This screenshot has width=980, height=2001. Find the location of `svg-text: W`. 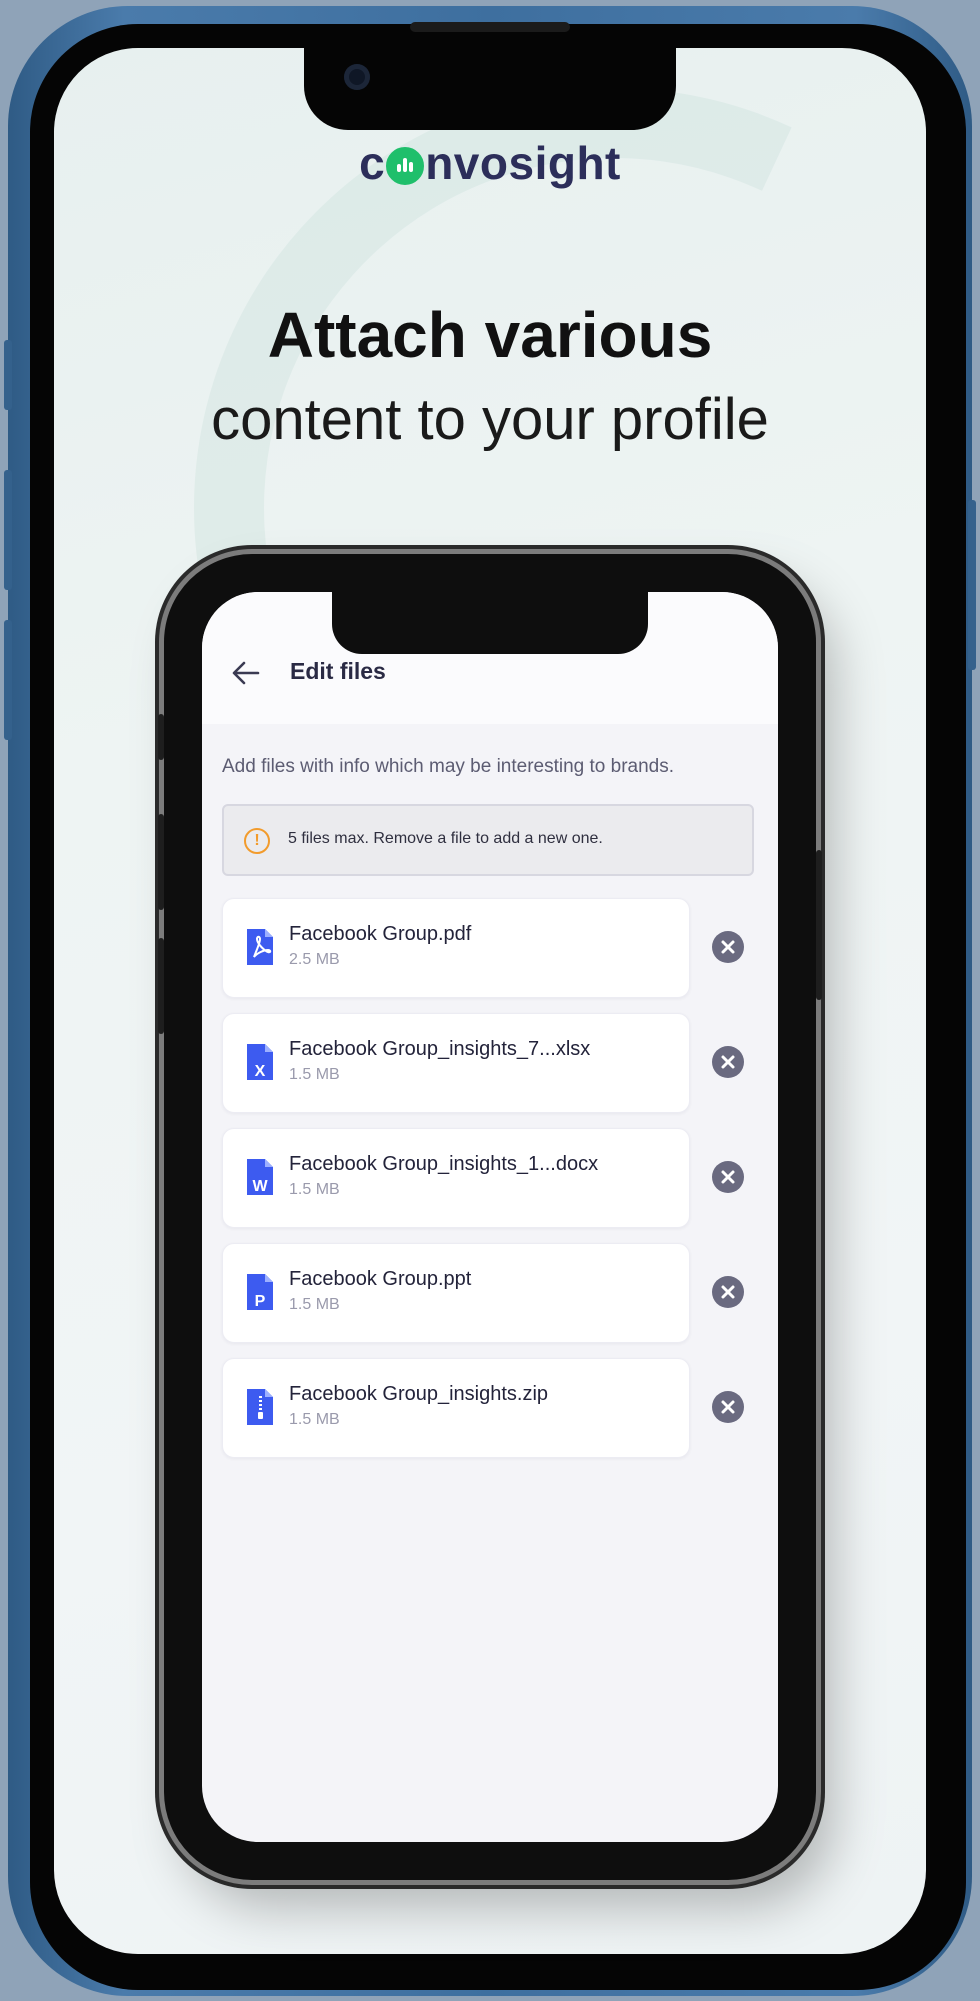

svg-text: W is located at coordinates (260, 1186).